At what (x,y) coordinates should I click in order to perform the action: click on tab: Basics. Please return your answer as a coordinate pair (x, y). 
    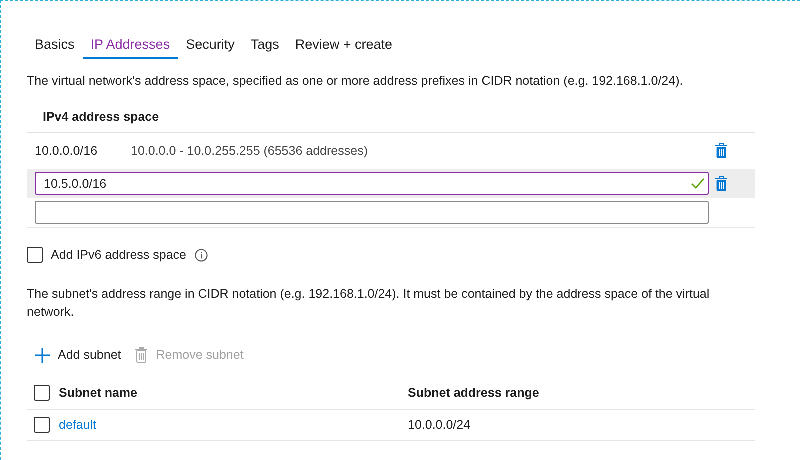
    Looking at the image, I should click on (55, 45).